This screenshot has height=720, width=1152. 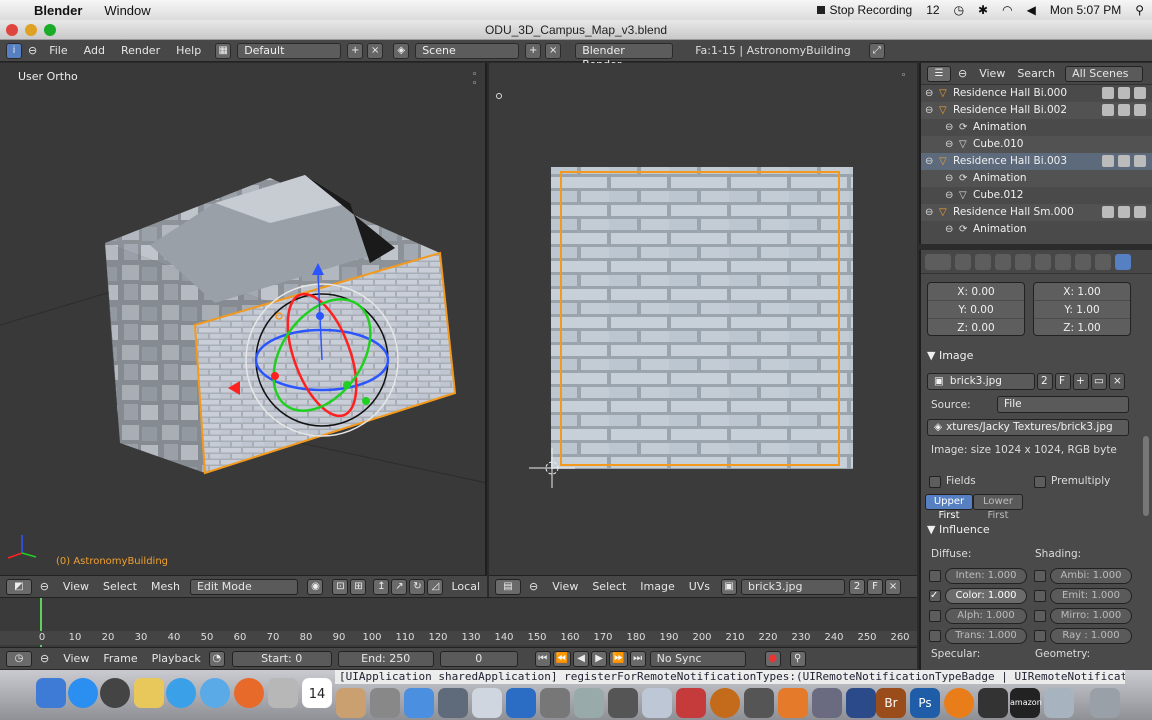 I want to click on spotlight-icon: ⚲, so click(x=1139, y=10).